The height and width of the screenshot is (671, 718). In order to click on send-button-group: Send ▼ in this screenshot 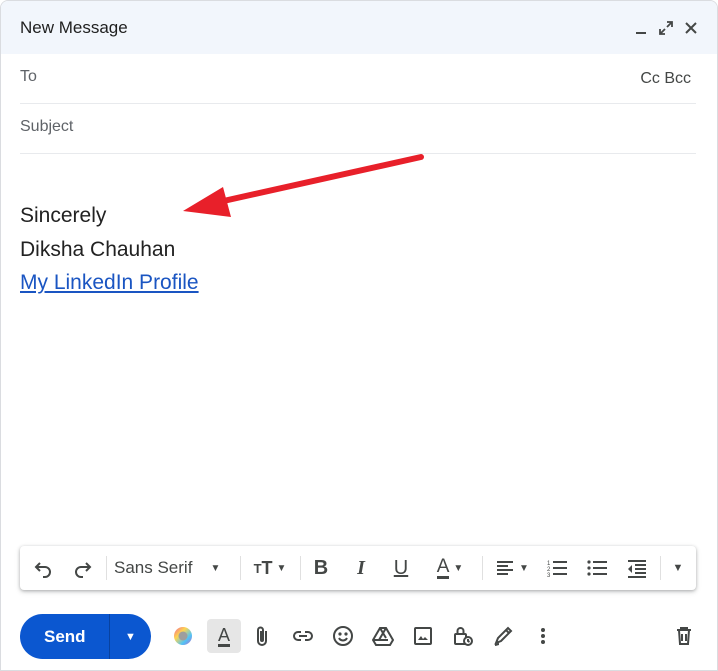, I will do `click(85, 636)`.